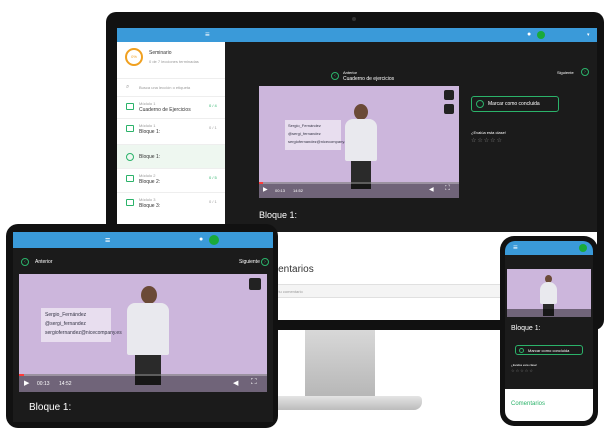  What do you see at coordinates (359, 190) in the screenshot?
I see `video-controls: ▶ 00:13 14:52 ◀ ⛶` at bounding box center [359, 190].